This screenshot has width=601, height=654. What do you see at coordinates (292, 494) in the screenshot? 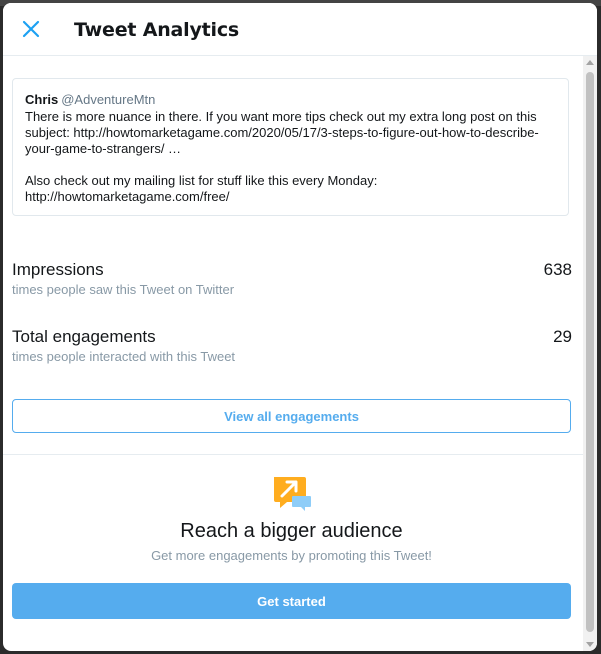
I see `promote-tweet-icon` at bounding box center [292, 494].